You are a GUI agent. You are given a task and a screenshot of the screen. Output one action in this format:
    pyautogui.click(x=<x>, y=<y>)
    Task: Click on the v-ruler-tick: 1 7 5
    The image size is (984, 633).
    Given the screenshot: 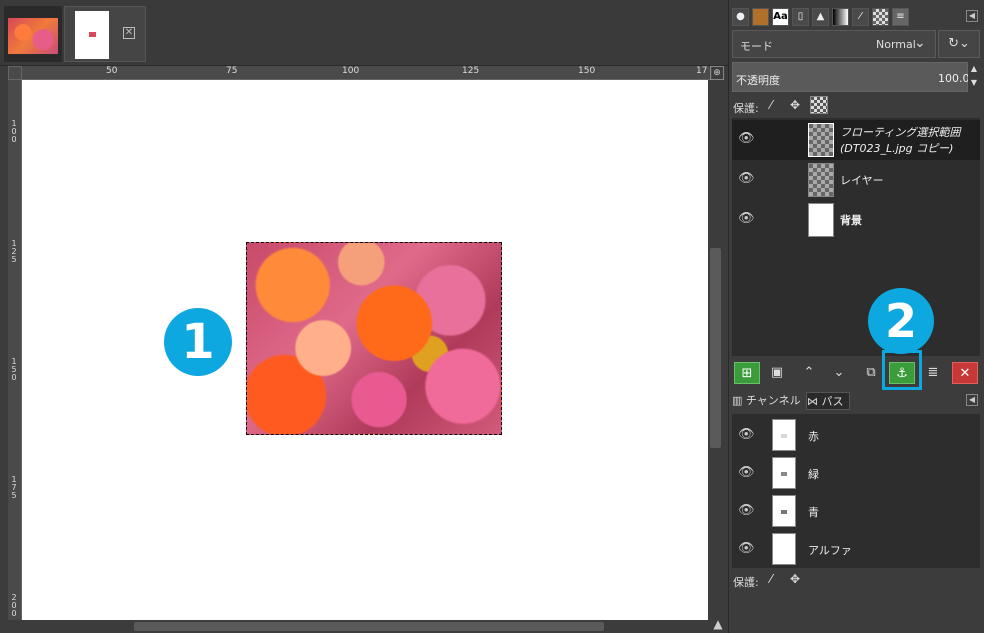 What is the action you would take?
    pyautogui.click(x=14, y=487)
    